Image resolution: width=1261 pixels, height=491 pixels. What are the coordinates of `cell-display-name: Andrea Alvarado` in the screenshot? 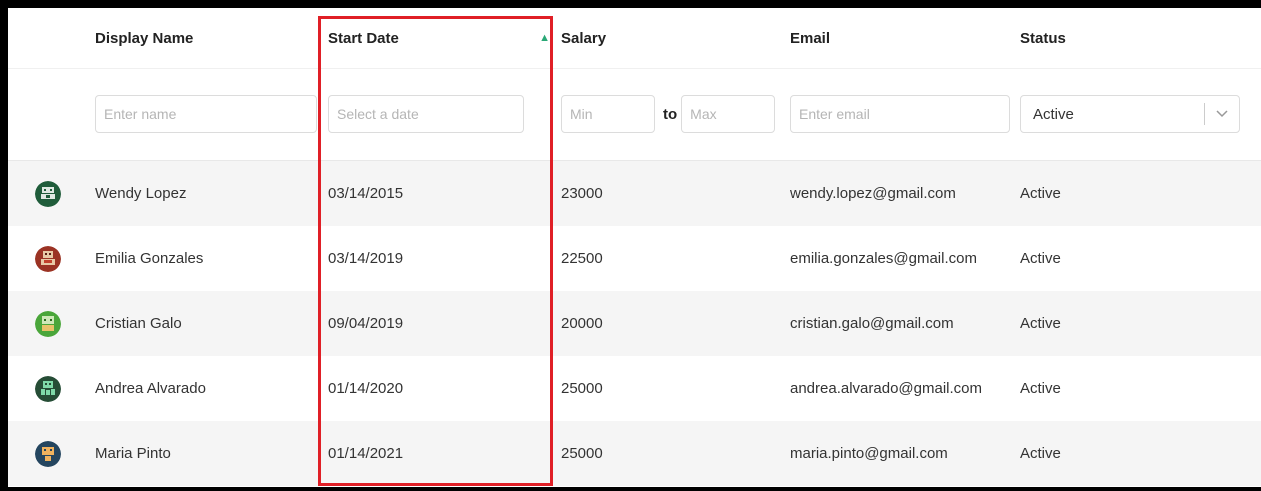 It's located at (150, 388).